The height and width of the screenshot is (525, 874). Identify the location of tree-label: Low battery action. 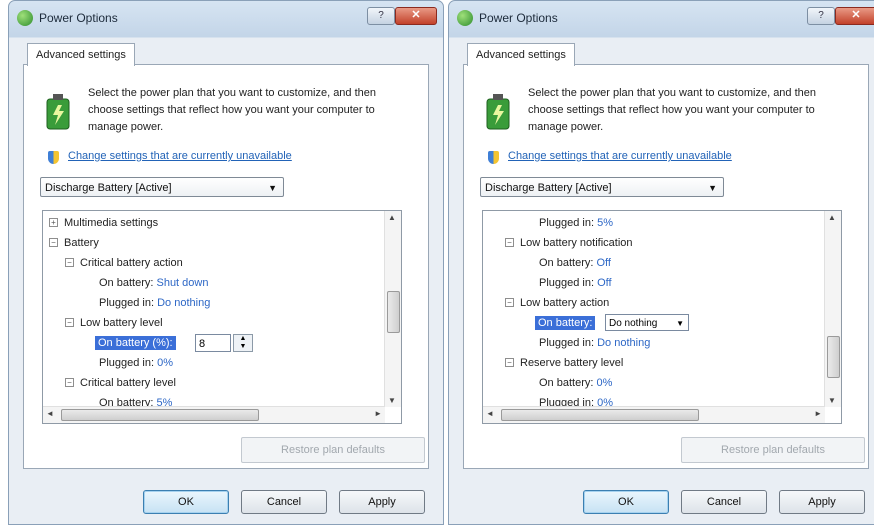
(565, 303).